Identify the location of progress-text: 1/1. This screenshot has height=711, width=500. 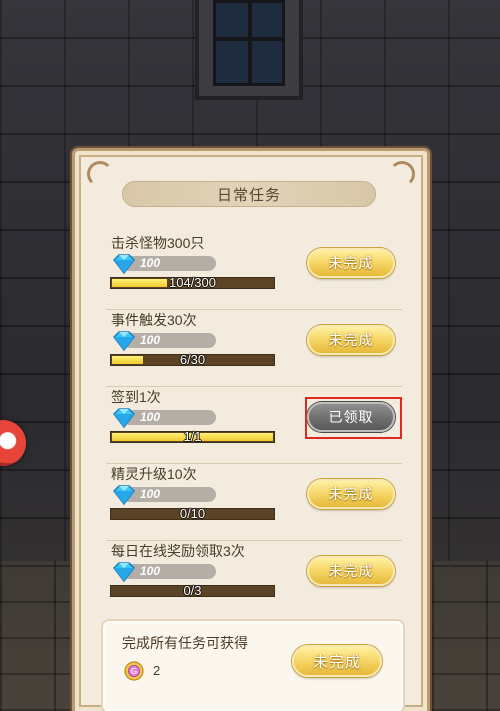
(192, 436).